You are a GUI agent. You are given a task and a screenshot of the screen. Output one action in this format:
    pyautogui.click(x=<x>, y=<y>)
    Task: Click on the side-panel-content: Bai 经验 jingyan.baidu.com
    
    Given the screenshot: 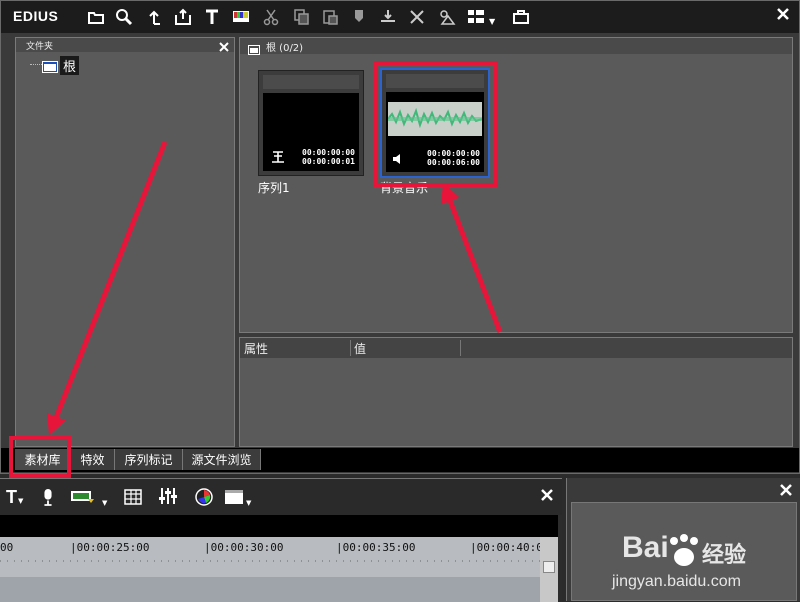 What is the action you would take?
    pyautogui.click(x=684, y=551)
    